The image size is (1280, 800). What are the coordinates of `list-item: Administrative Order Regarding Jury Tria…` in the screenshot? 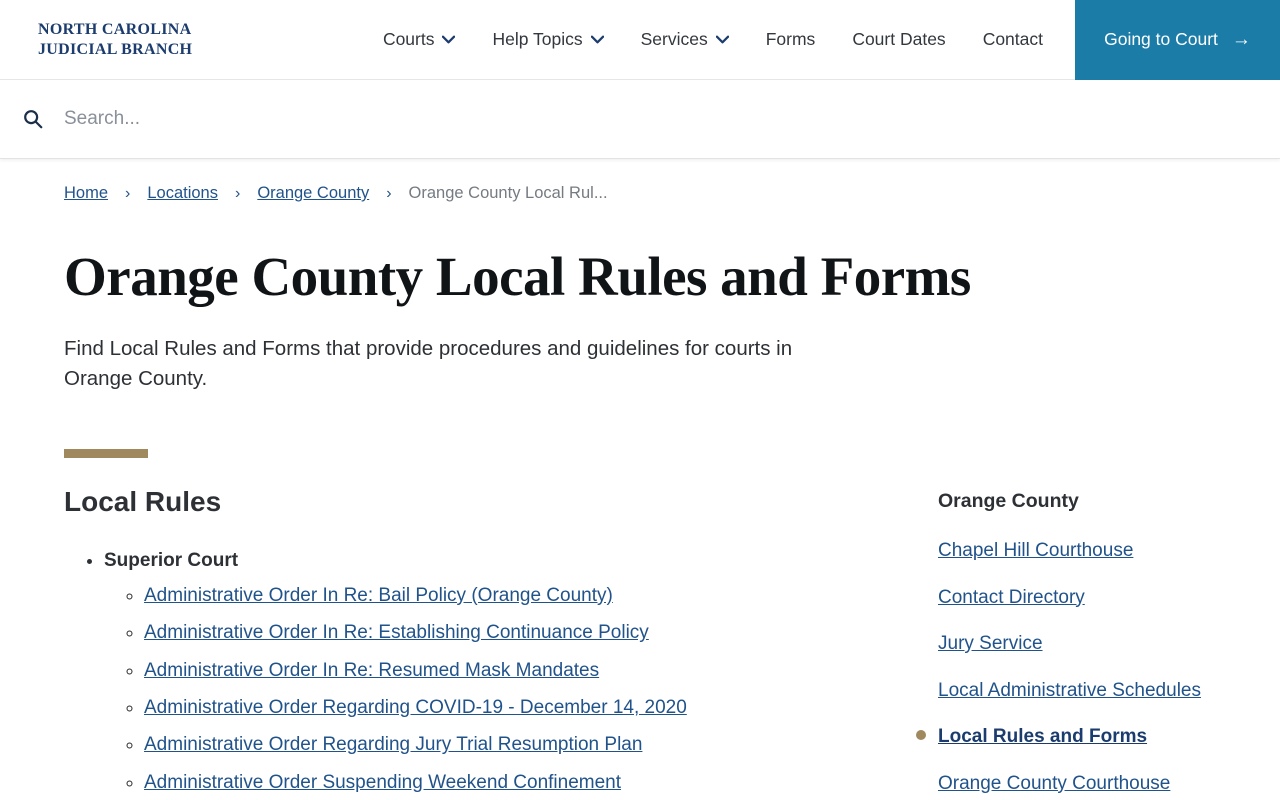 It's located at (512, 745).